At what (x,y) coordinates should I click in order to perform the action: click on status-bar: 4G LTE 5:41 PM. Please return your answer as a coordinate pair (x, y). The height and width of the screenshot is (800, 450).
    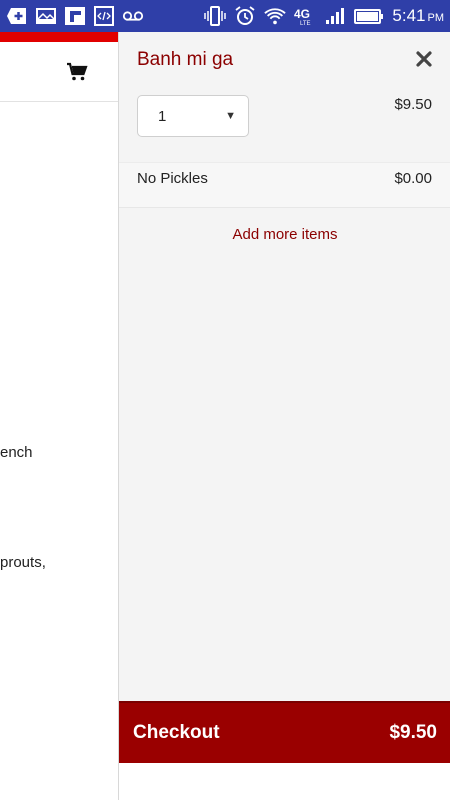
    Looking at the image, I should click on (225, 16).